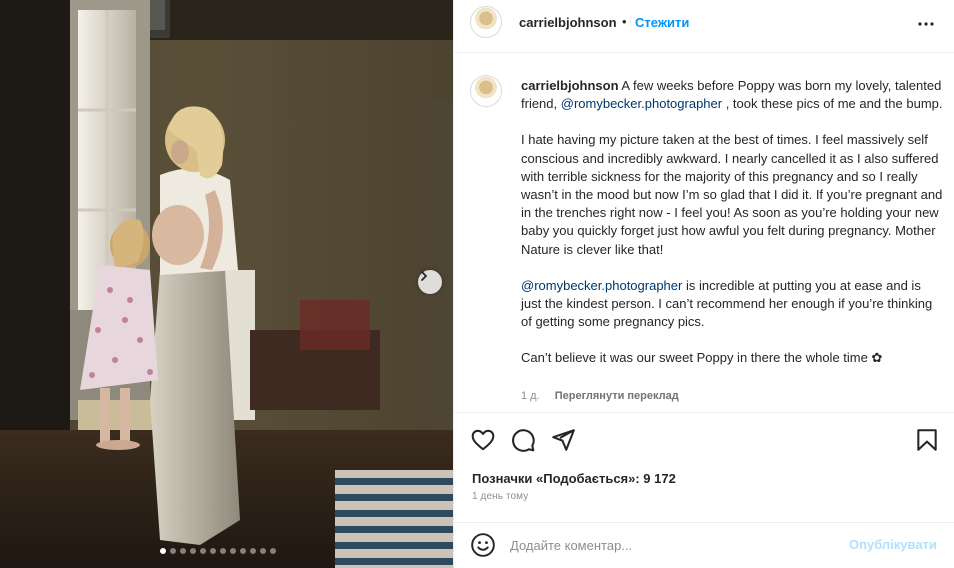  Describe the element at coordinates (662, 22) in the screenshot. I see `follow-button: Стежити` at that location.